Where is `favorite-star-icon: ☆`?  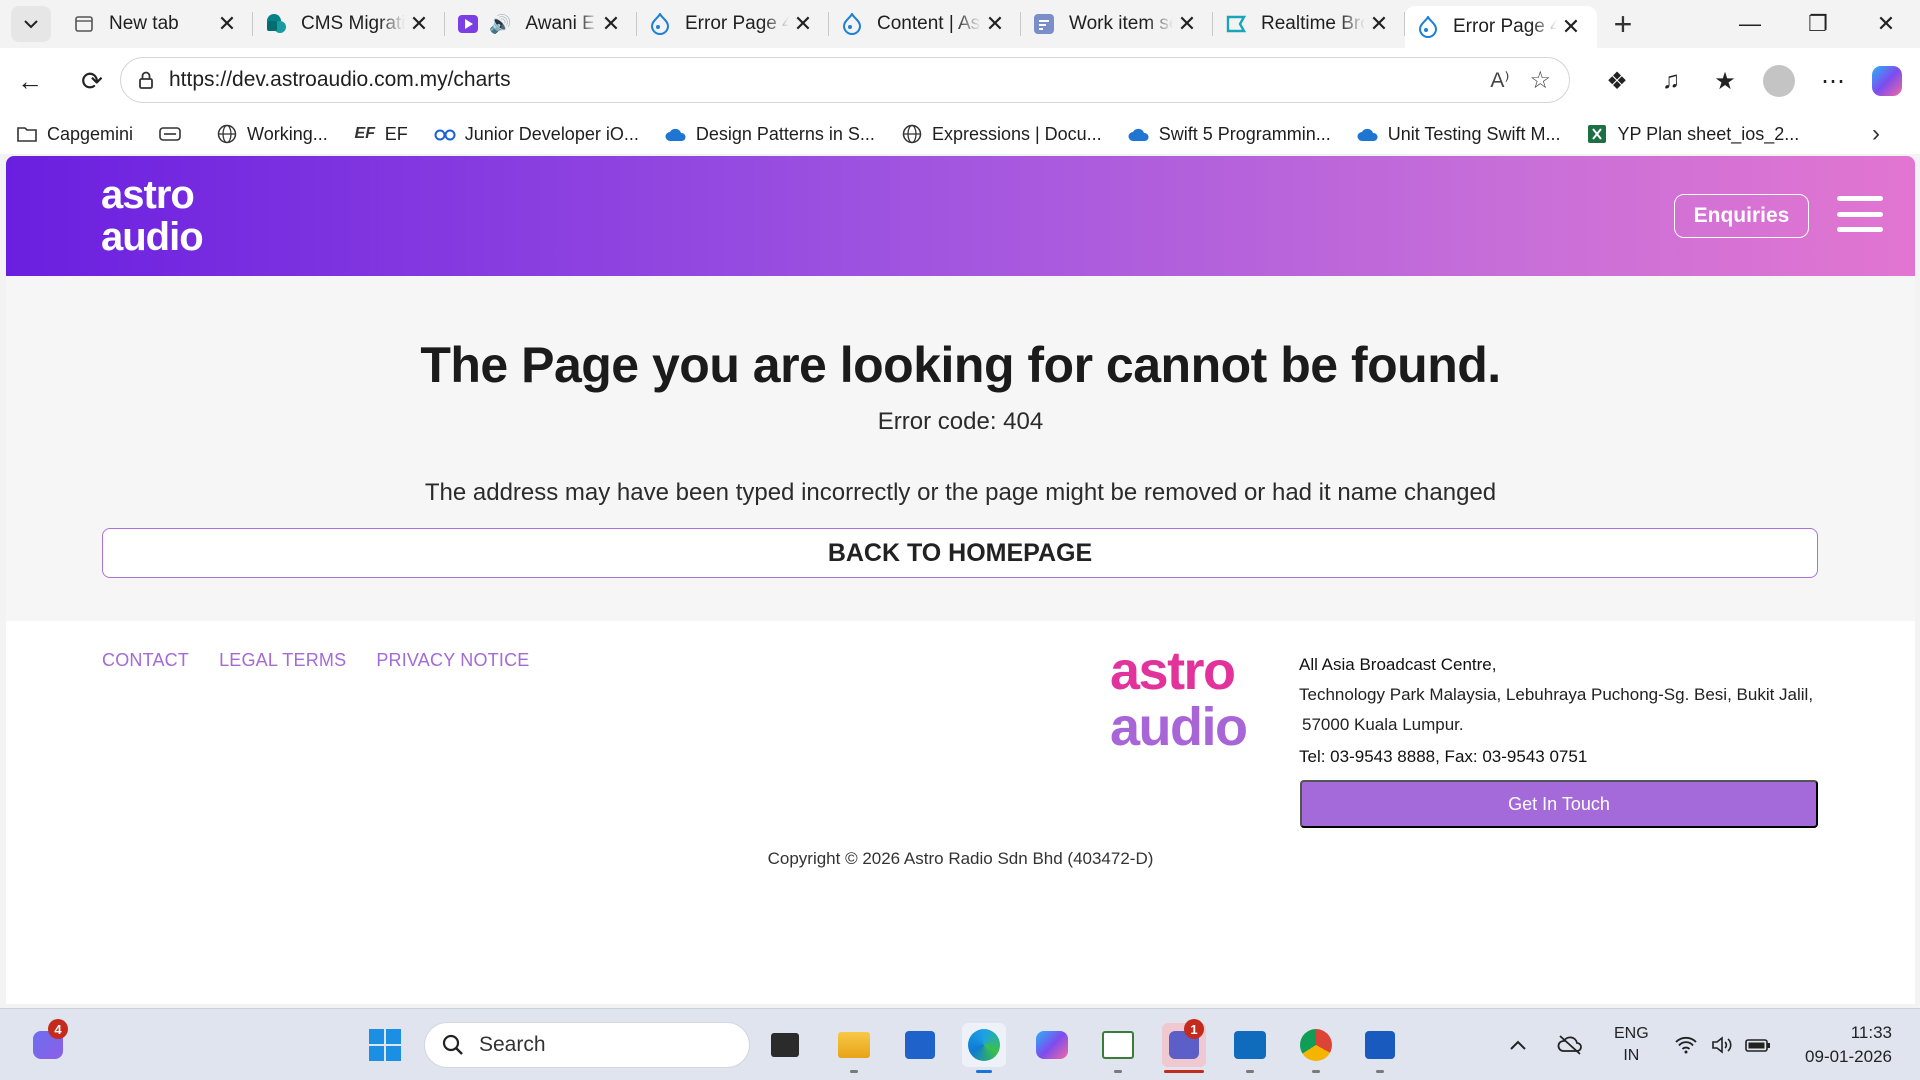
favorite-star-icon: ☆ is located at coordinates (1540, 80).